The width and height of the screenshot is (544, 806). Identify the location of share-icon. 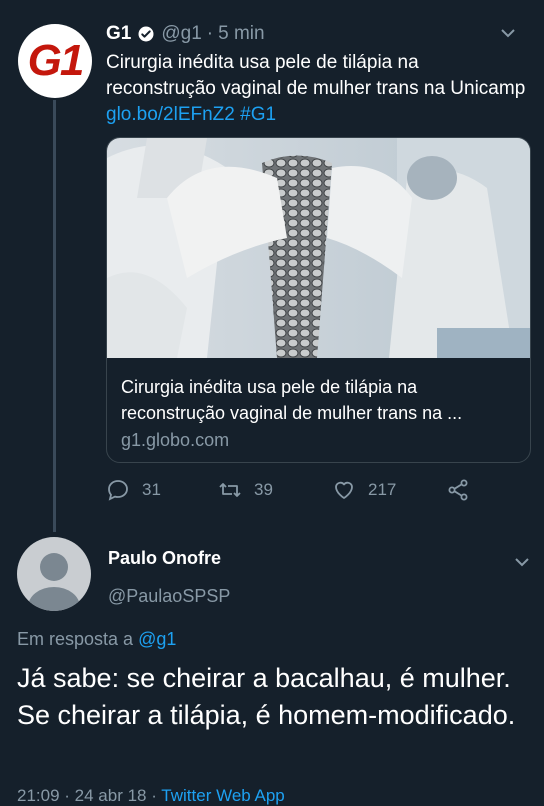
(458, 490).